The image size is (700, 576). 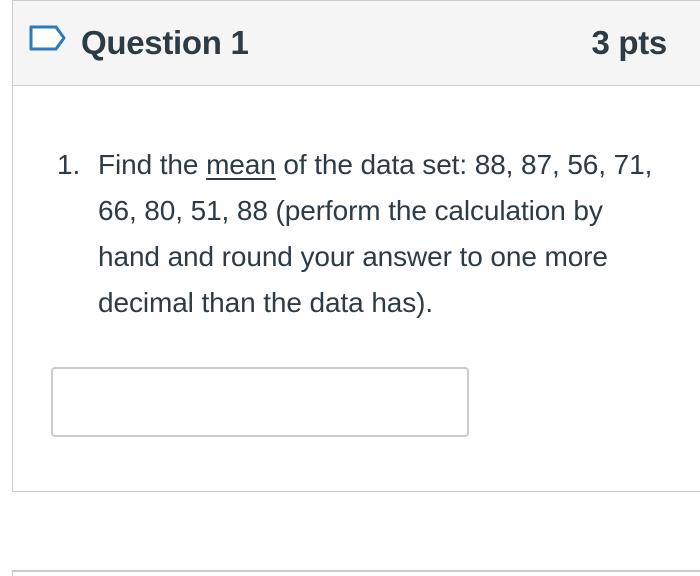 What do you see at coordinates (165, 42) in the screenshot?
I see `question-title: Question 1` at bounding box center [165, 42].